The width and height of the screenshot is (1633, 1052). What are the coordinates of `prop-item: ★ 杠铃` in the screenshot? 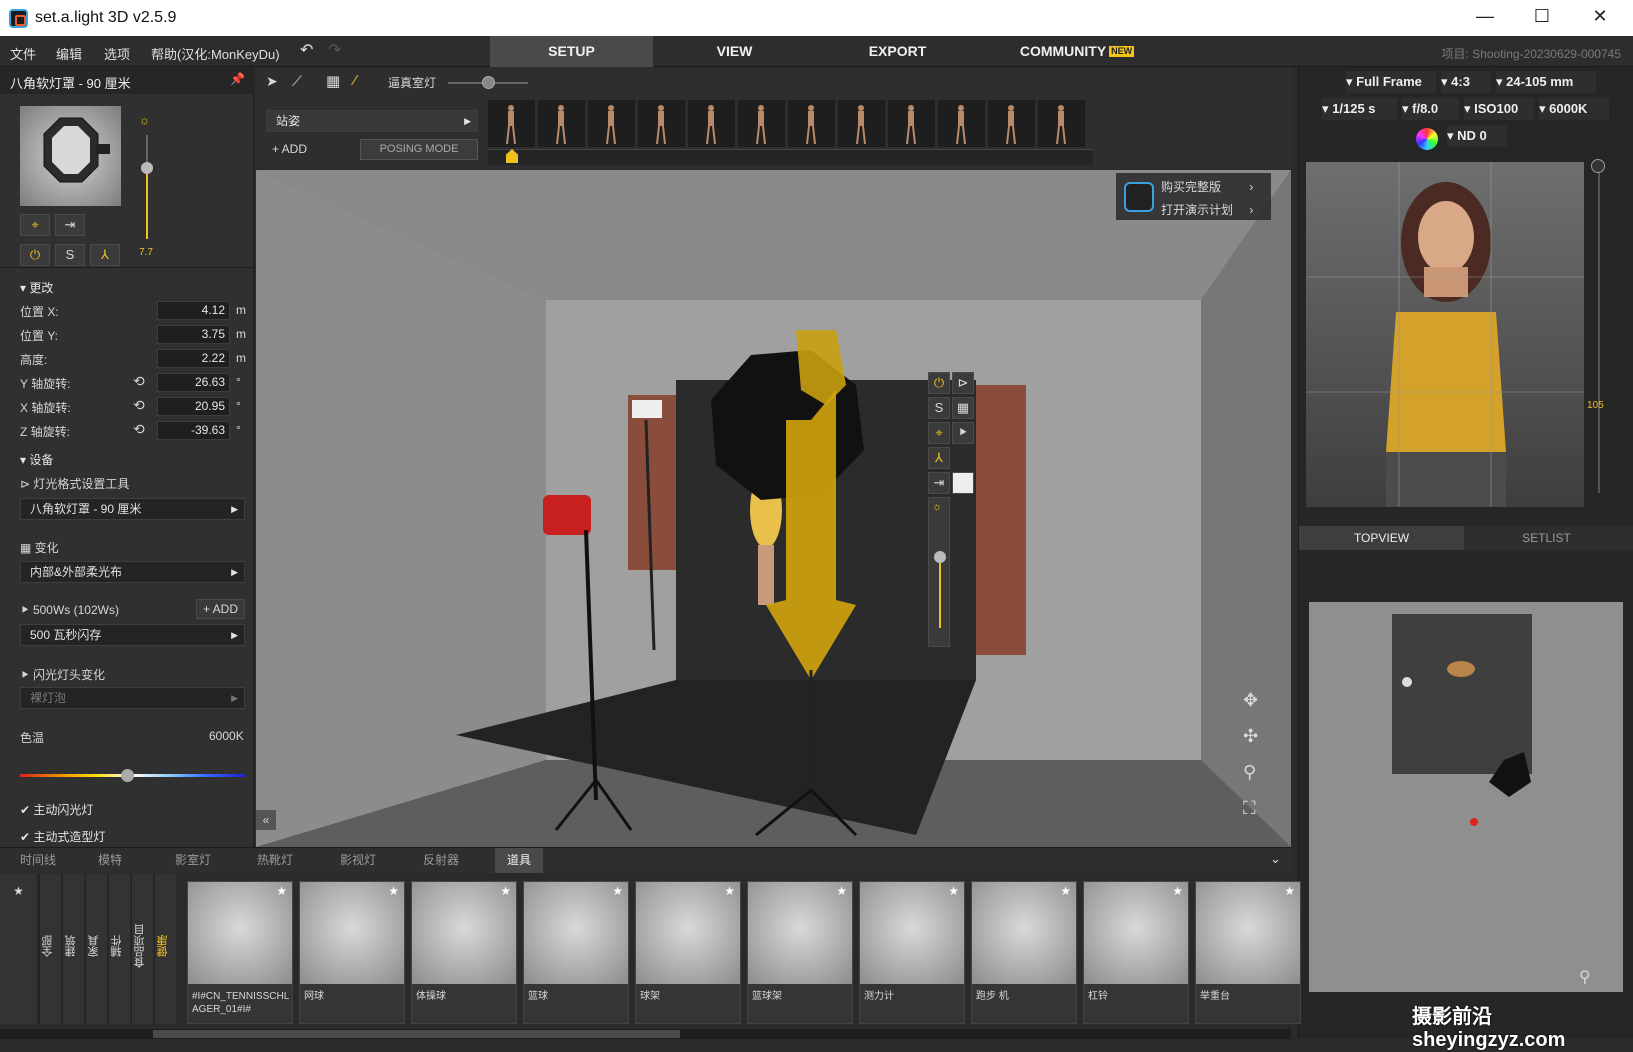 It's located at (1136, 952).